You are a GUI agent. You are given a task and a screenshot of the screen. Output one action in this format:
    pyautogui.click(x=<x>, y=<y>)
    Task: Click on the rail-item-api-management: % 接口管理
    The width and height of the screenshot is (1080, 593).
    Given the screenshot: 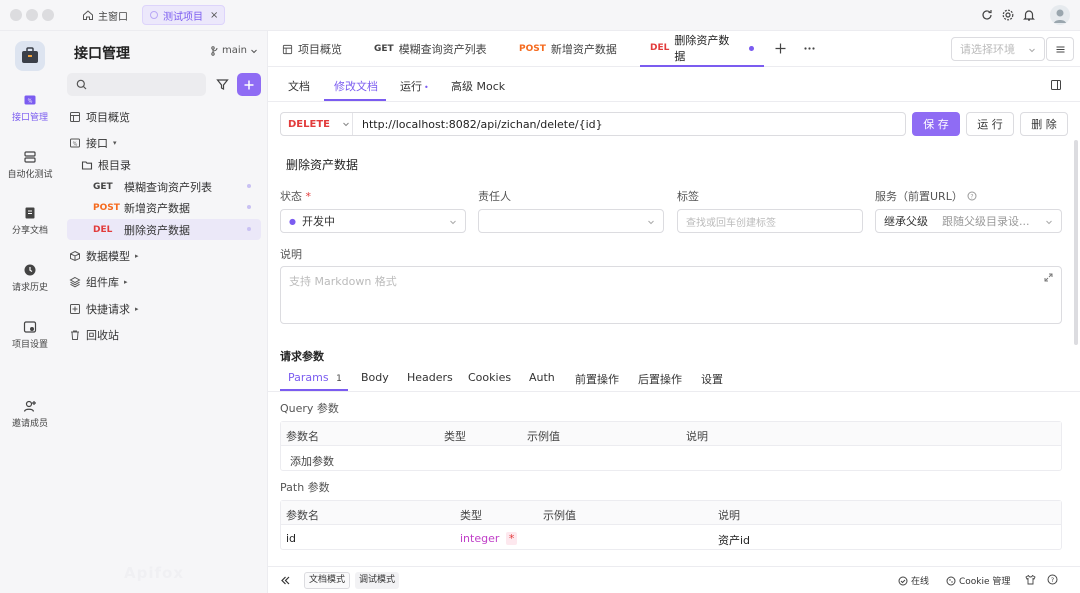 What is the action you would take?
    pyautogui.click(x=30, y=108)
    